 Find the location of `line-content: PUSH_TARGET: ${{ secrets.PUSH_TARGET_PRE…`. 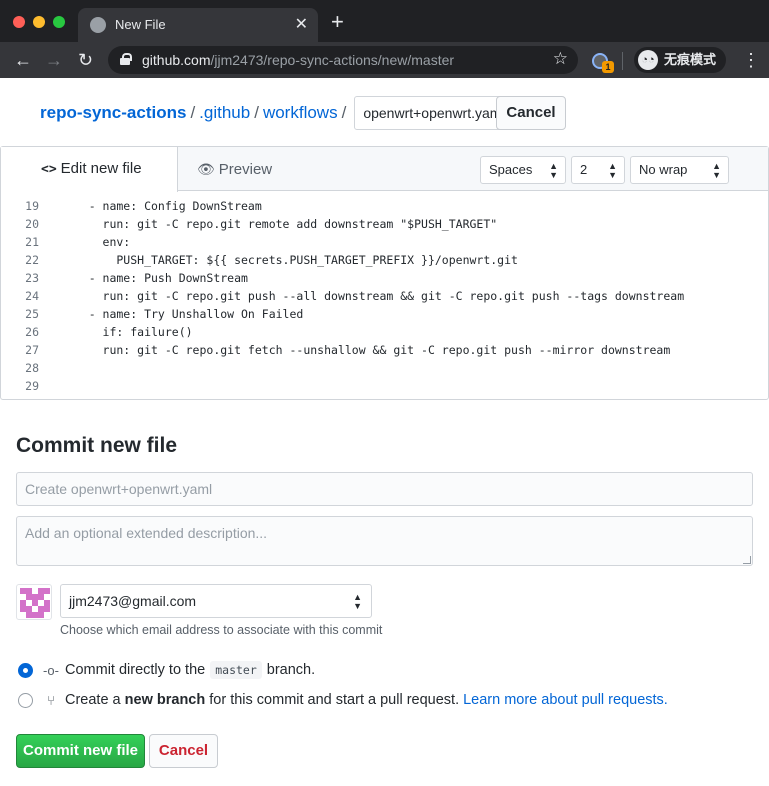

line-content: PUSH_TARGET: ${{ secrets.PUSH_TARGET_PRE… is located at coordinates (278, 260).